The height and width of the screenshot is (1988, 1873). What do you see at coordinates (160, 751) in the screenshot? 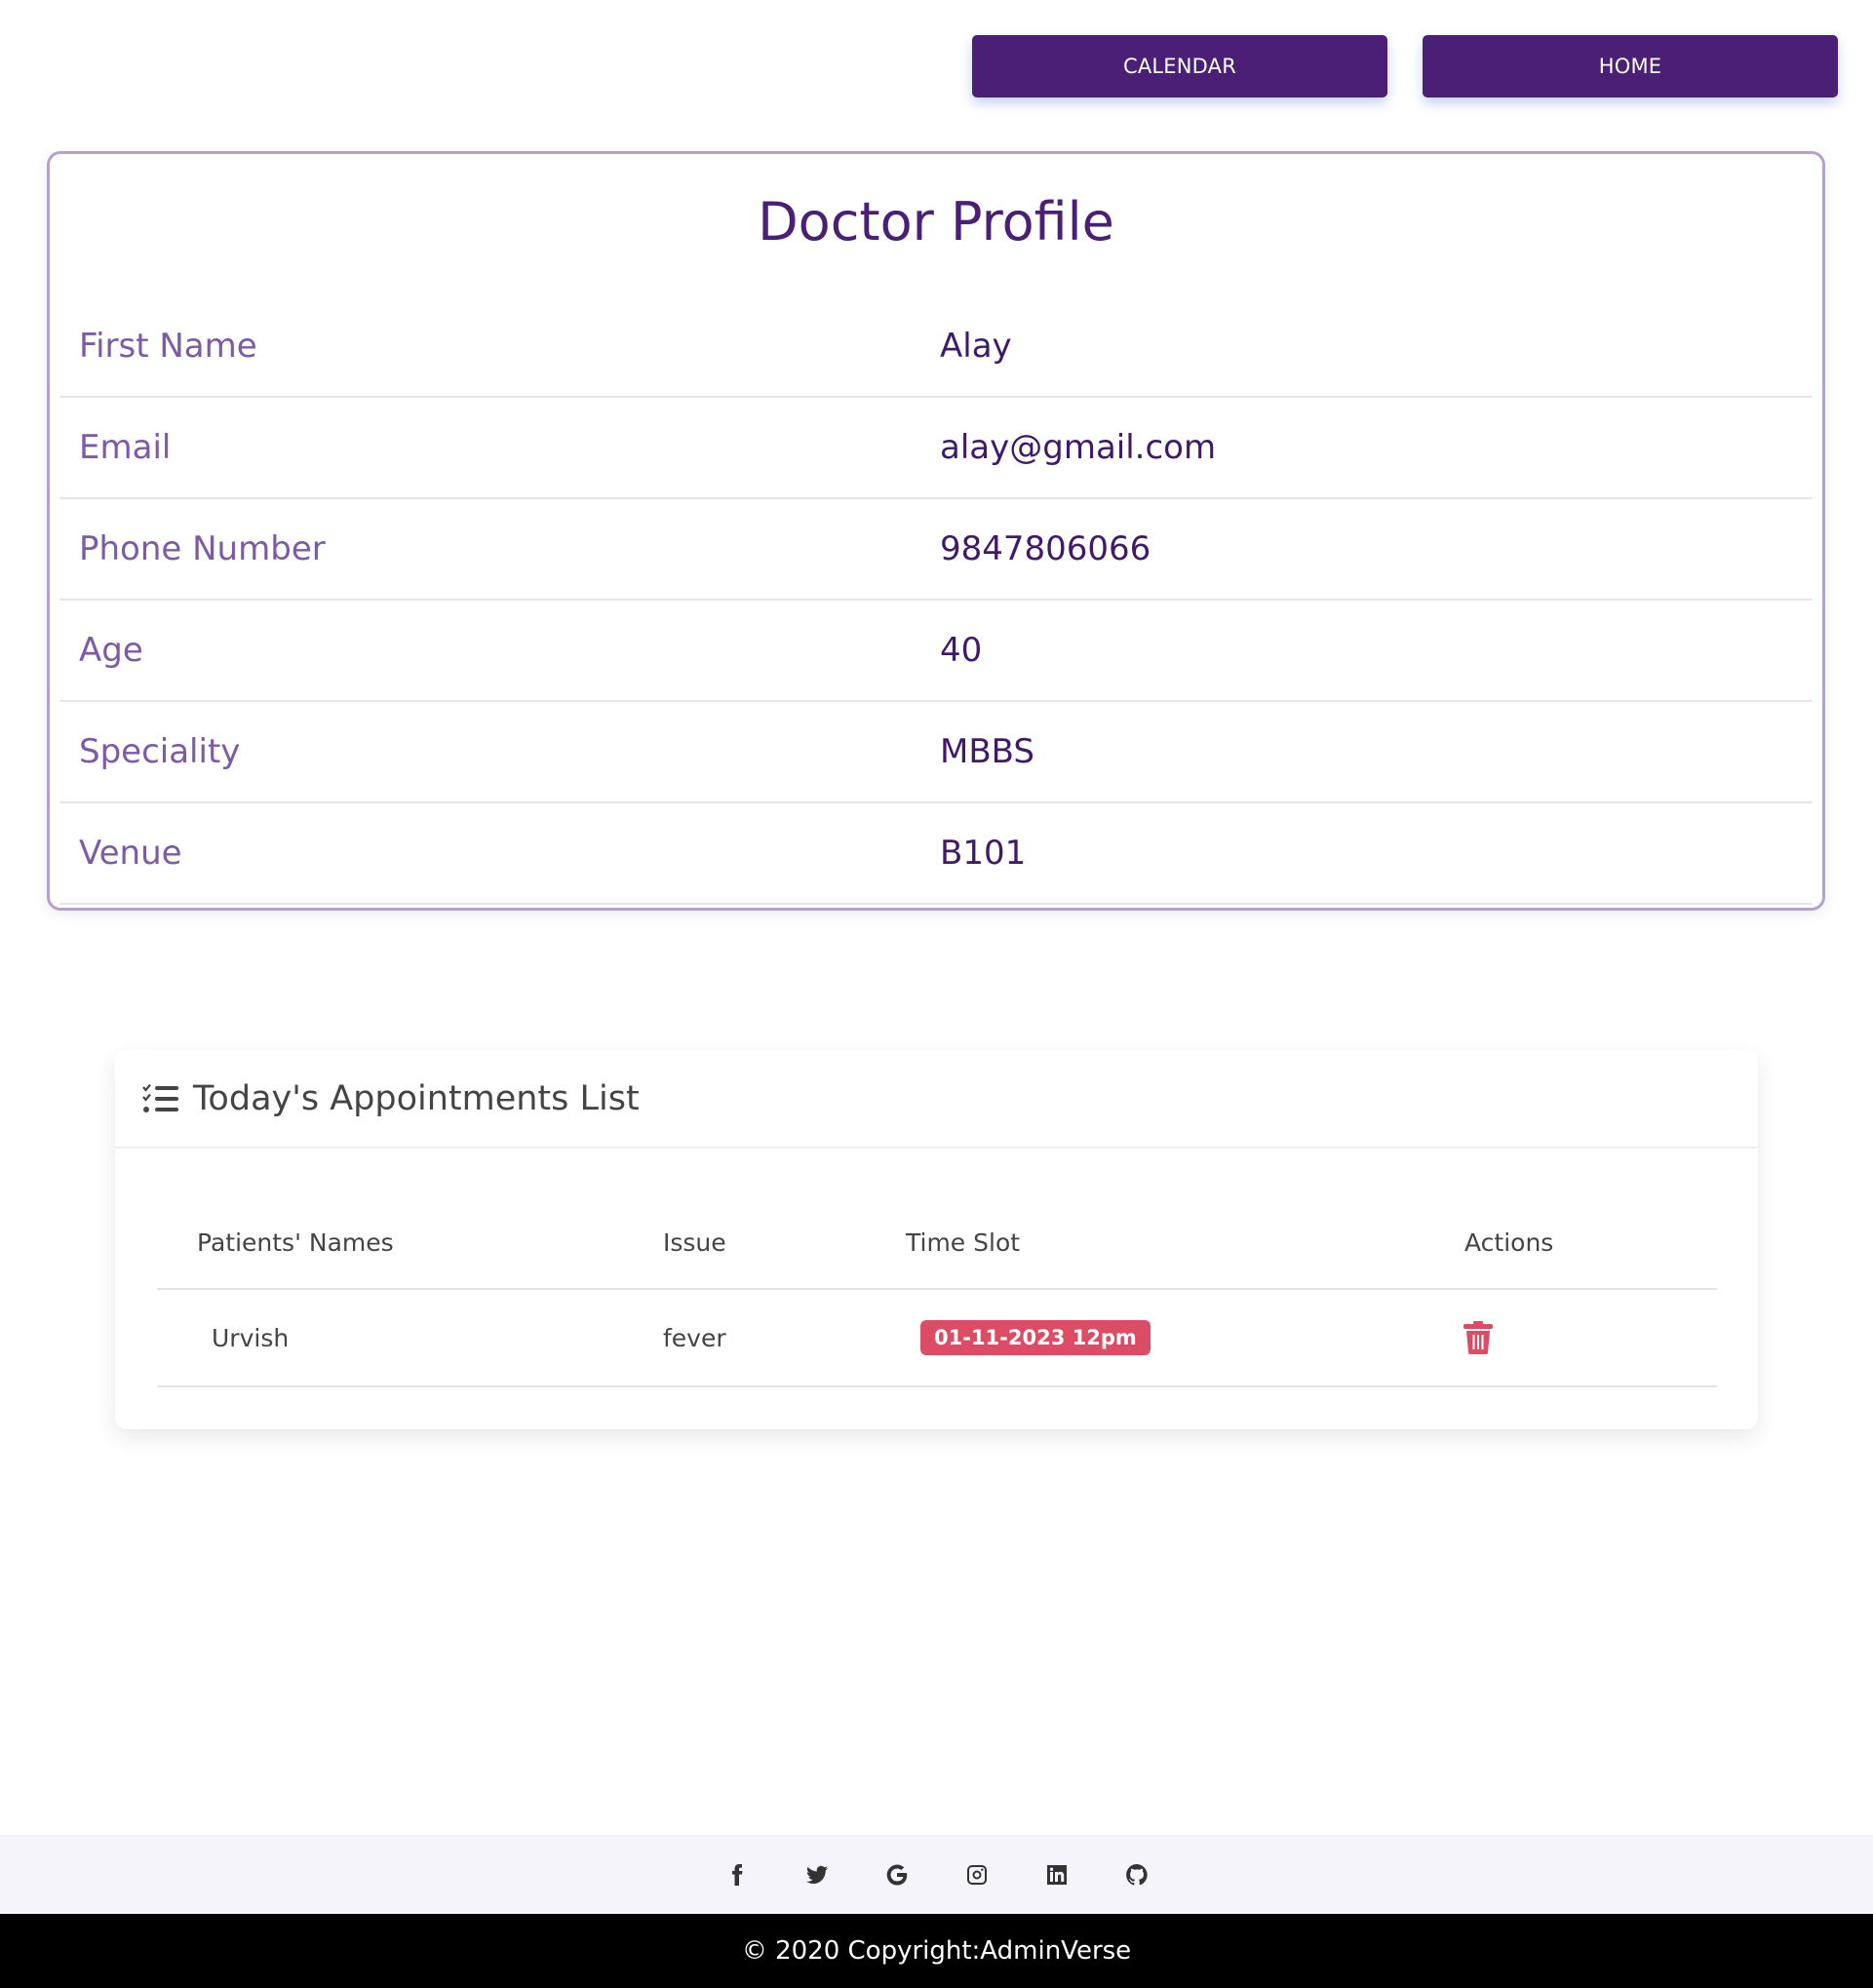
I see `field-label: Speciality` at bounding box center [160, 751].